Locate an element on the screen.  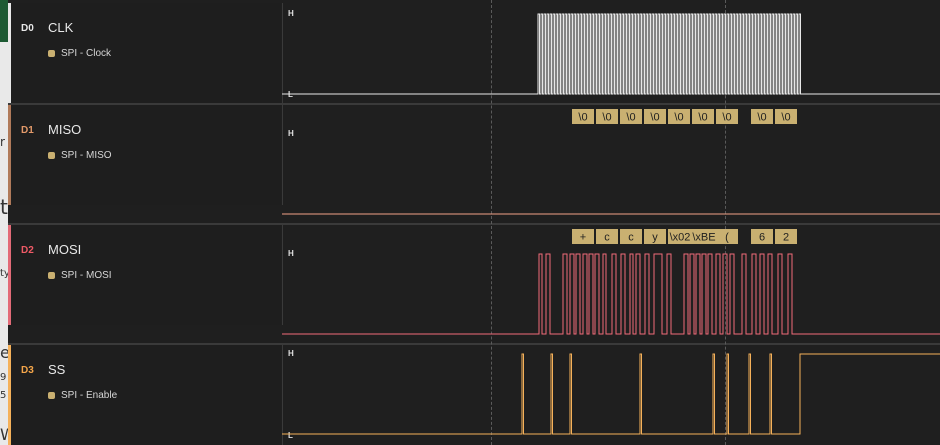
mosi-byte-text: 2 is located at coordinates (786, 238).